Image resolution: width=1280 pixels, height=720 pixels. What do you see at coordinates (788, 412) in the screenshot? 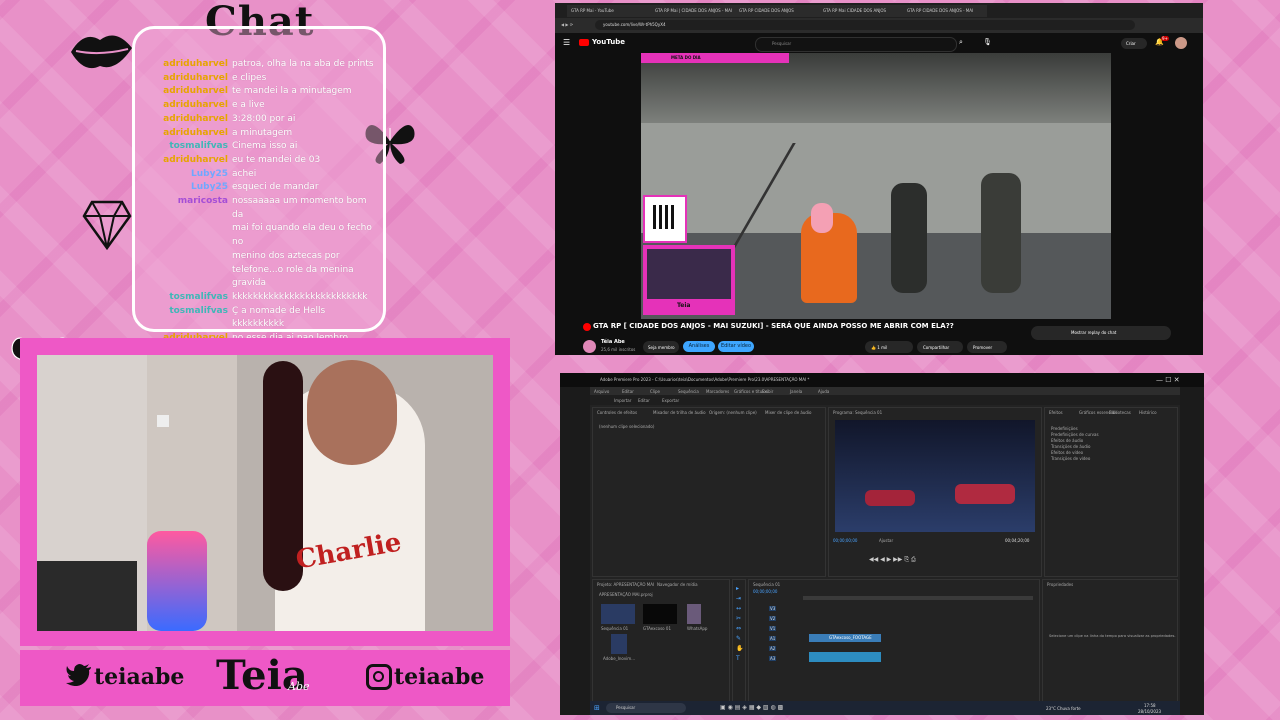
I see `source-tab: Mixer de clipe de áudio` at bounding box center [788, 412].